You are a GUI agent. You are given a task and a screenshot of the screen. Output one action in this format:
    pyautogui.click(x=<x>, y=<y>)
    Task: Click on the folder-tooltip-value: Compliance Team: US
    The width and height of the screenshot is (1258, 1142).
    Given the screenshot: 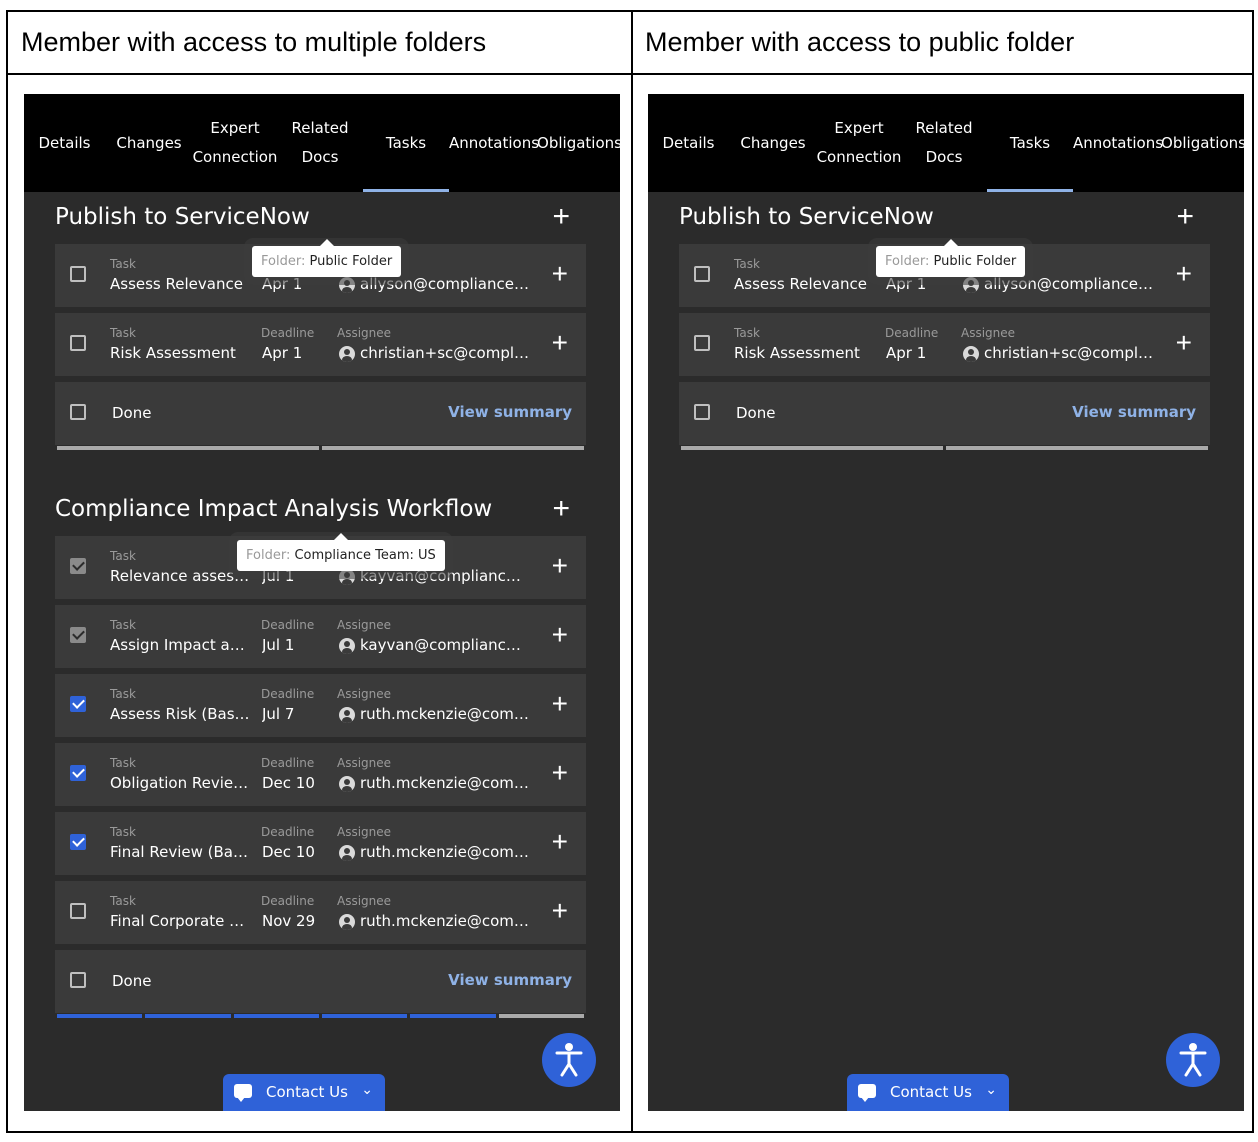 What is the action you would take?
    pyautogui.click(x=365, y=555)
    